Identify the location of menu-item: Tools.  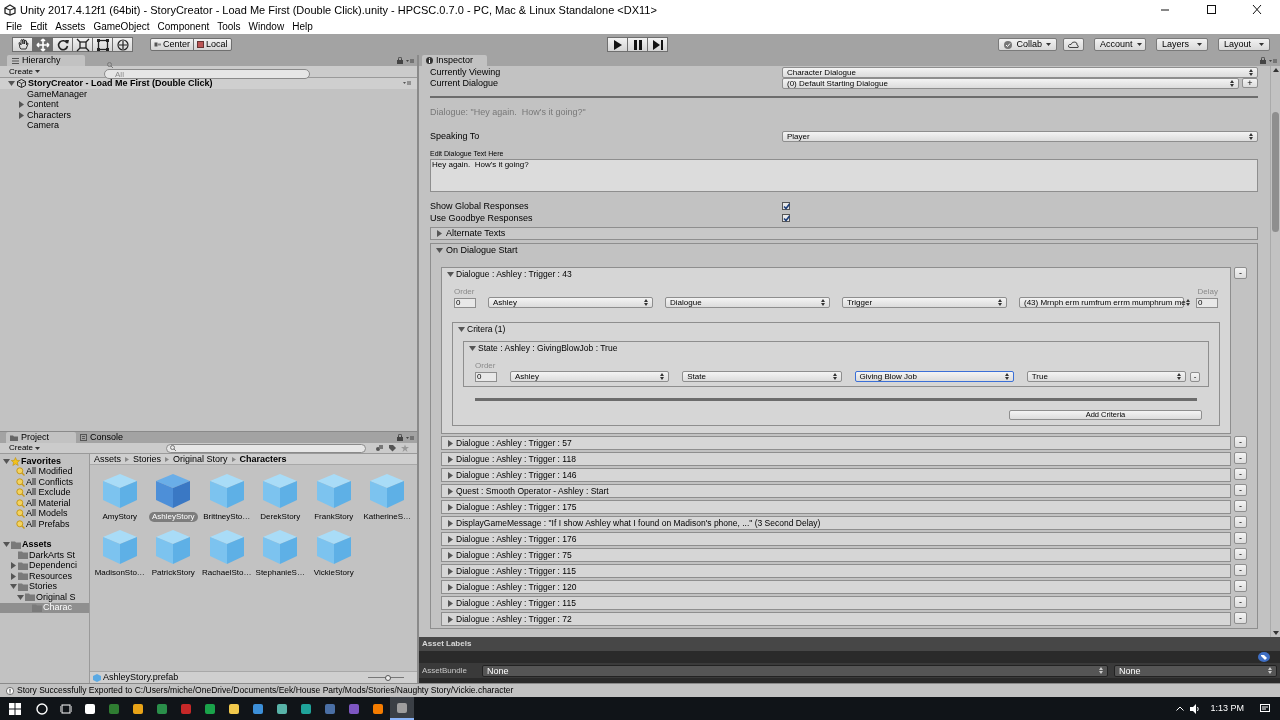
(229, 27).